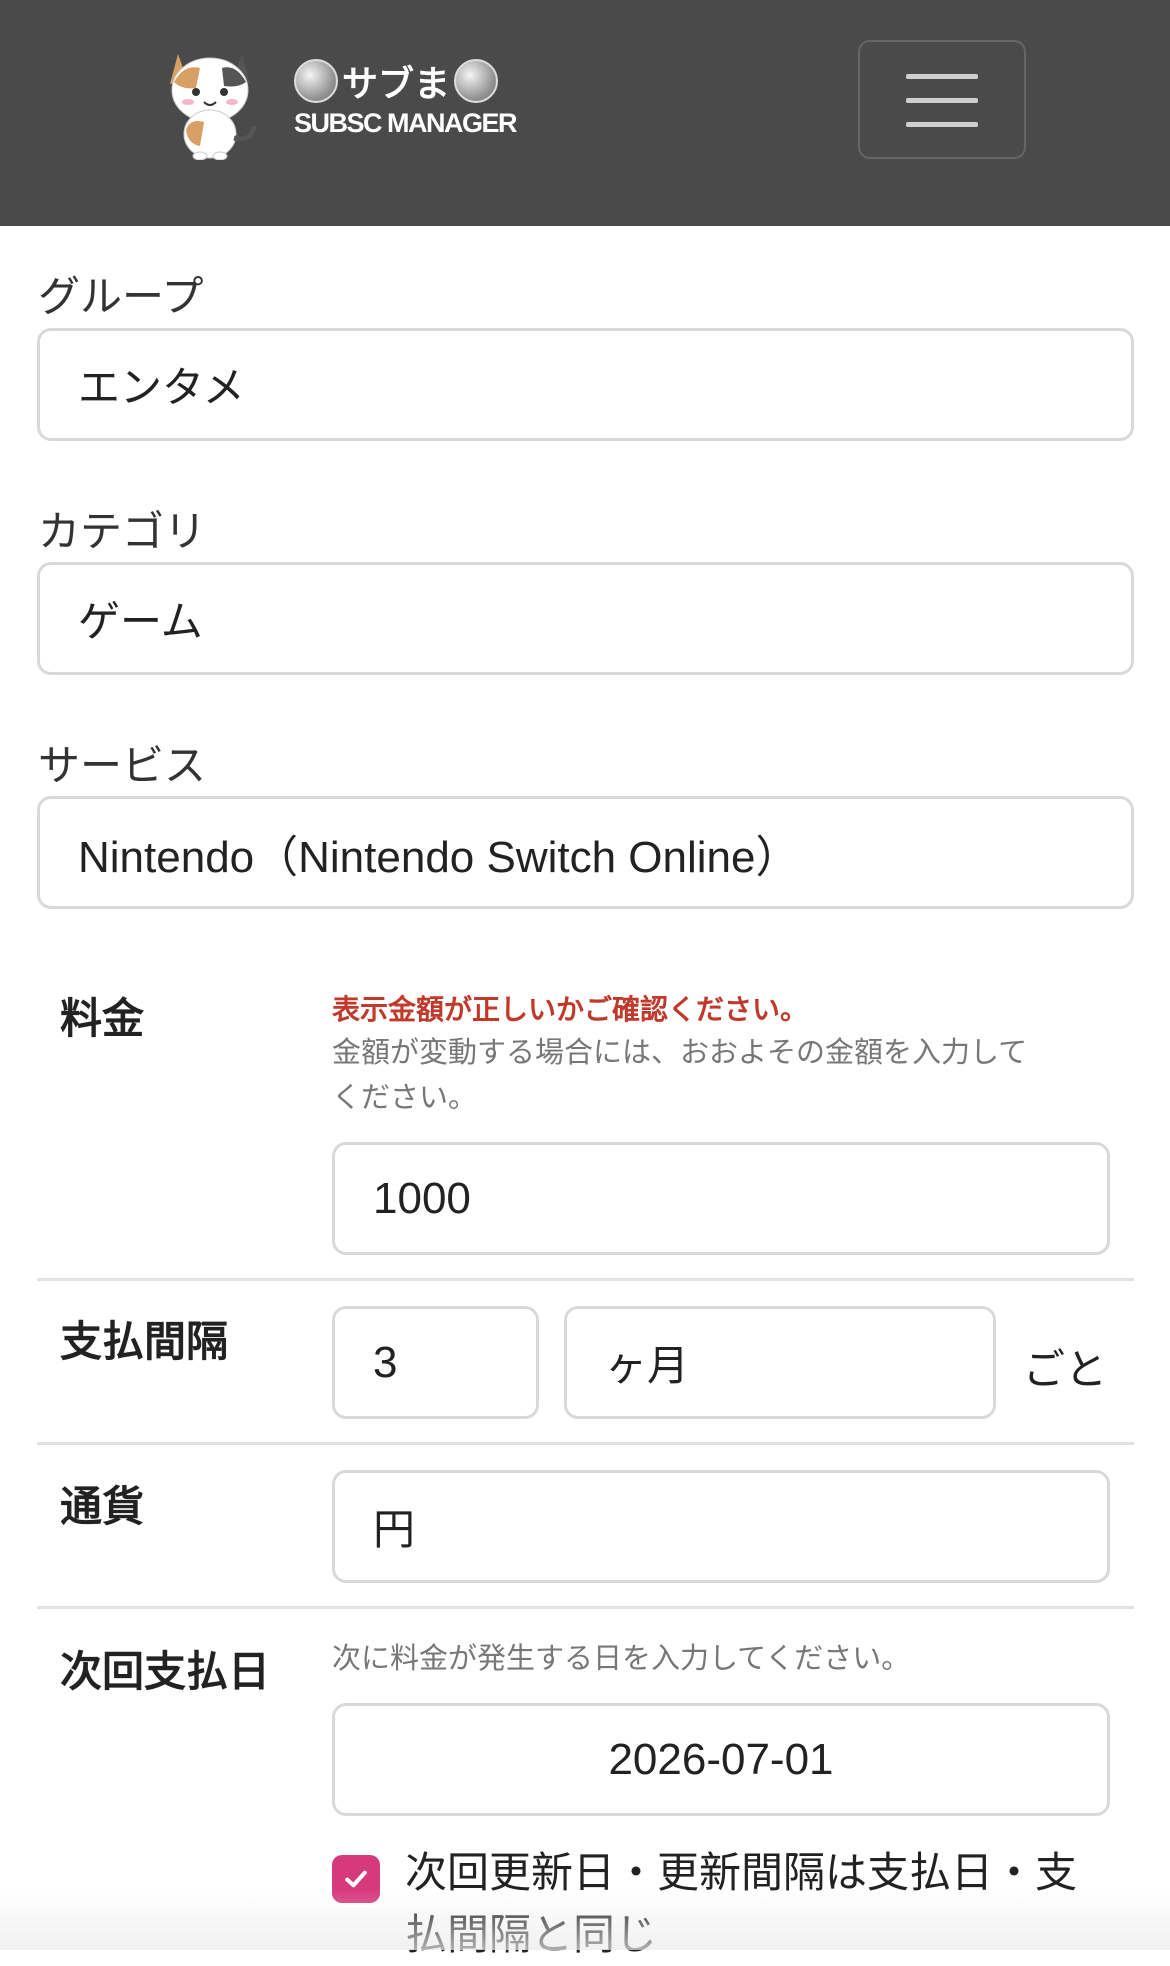 The height and width of the screenshot is (1966, 1170). Describe the element at coordinates (721, 1198) in the screenshot. I see `price-input: 1000` at that location.